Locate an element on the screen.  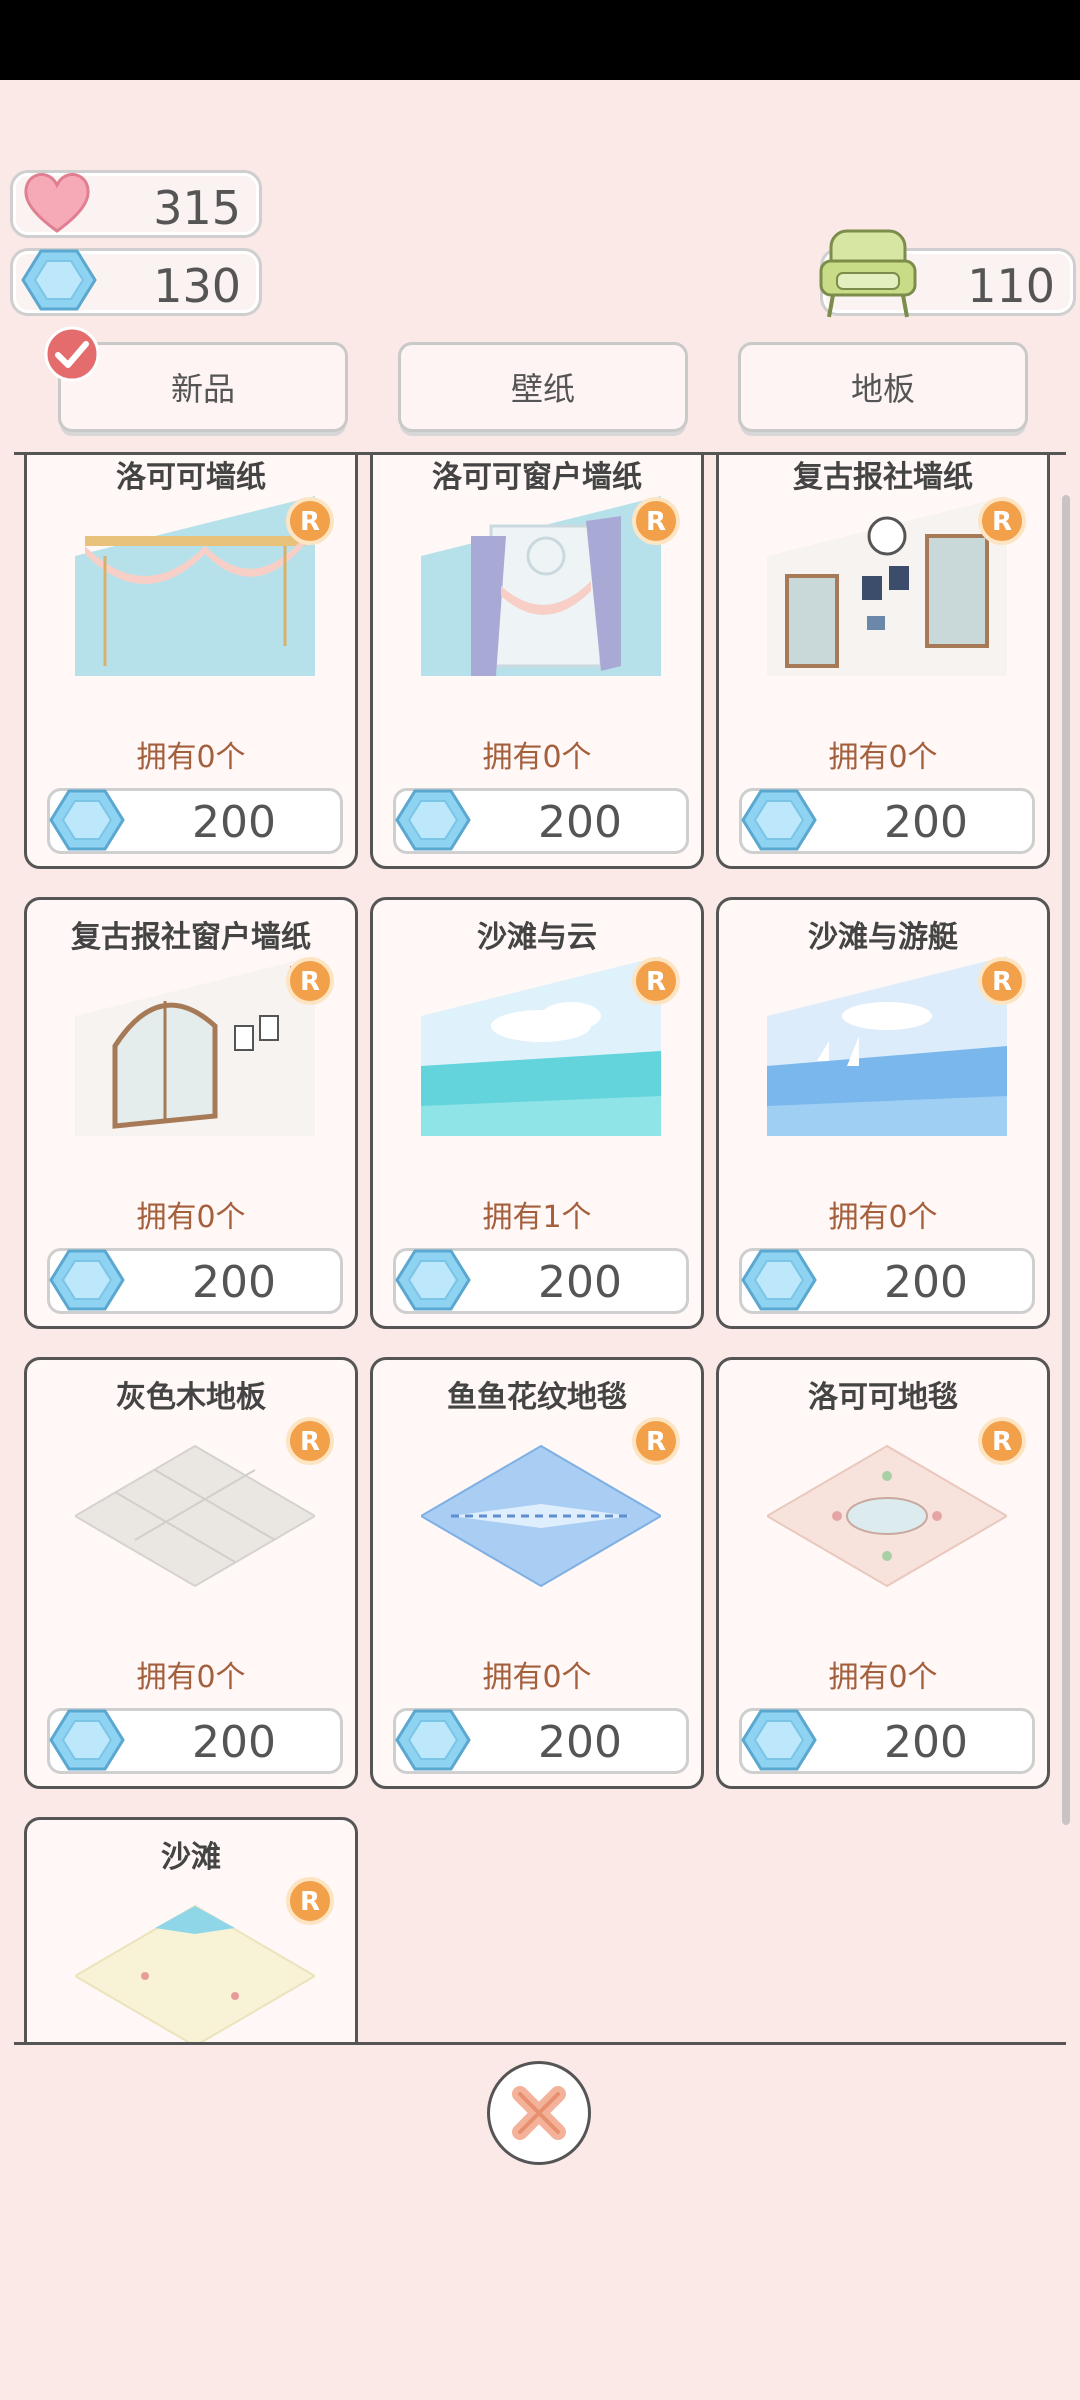
furniture-value: 110 is located at coordinates (1011, 286).